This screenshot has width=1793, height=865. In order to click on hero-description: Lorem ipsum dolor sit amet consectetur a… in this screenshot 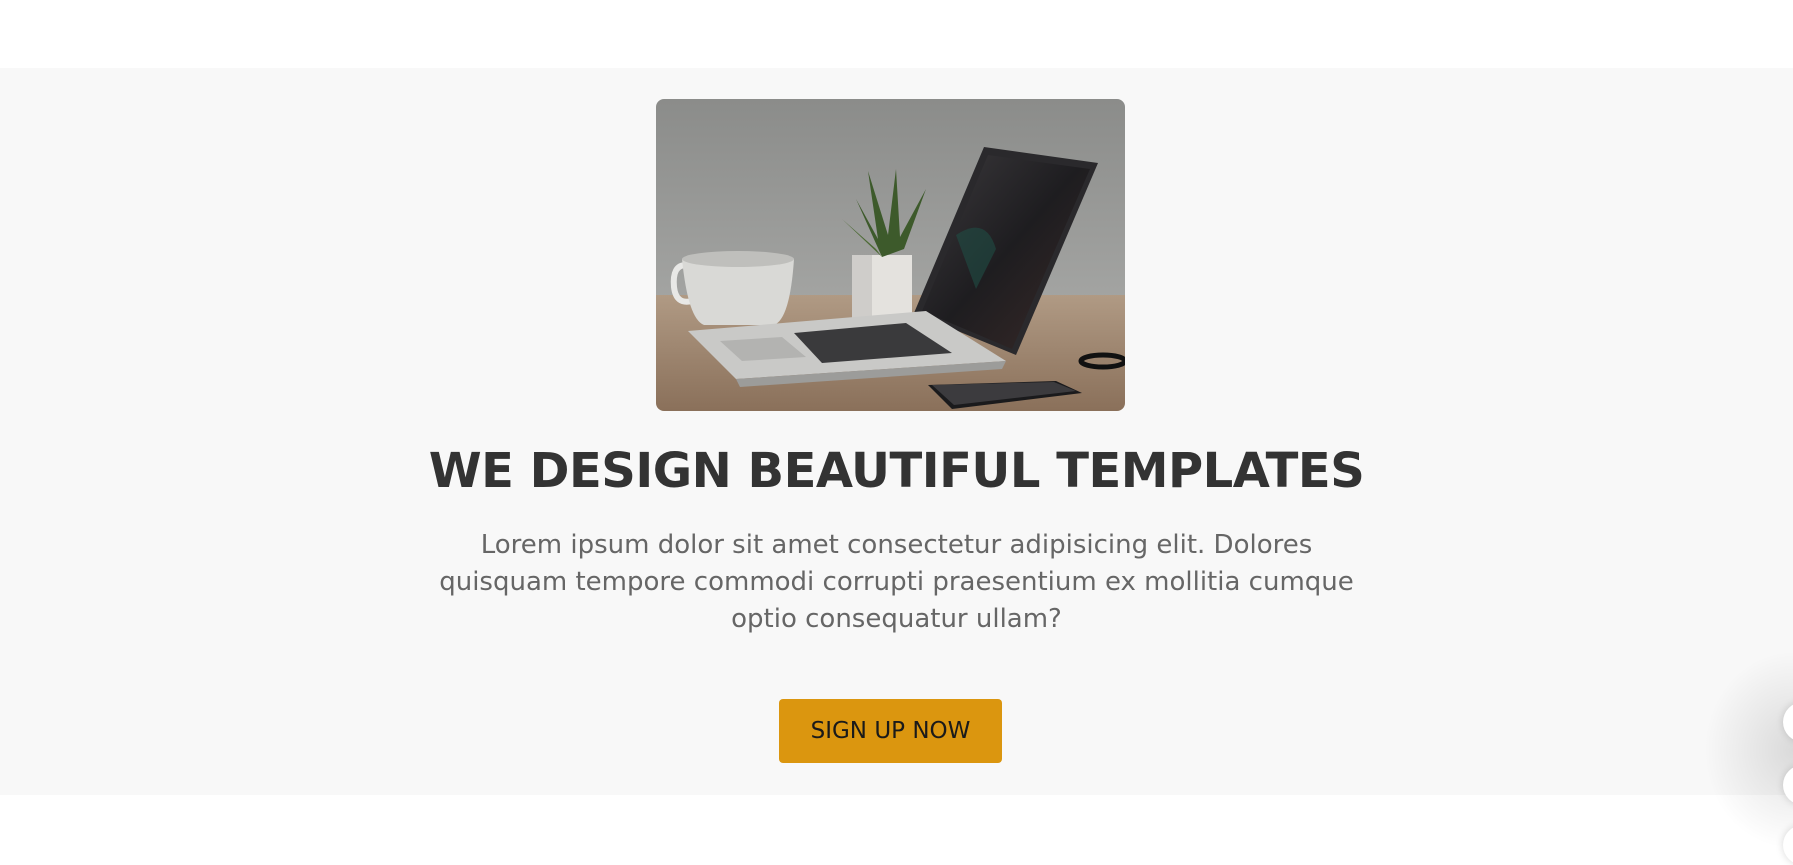, I will do `click(896, 582)`.